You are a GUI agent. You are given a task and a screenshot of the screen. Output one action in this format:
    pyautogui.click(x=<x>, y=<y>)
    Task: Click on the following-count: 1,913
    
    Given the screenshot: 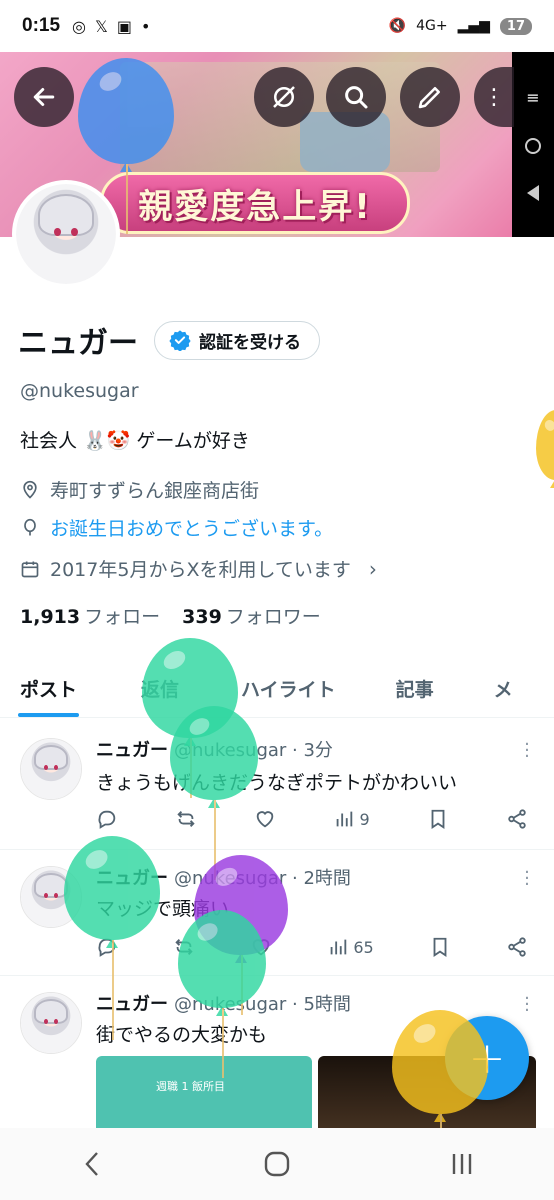 What is the action you would take?
    pyautogui.click(x=50, y=617)
    